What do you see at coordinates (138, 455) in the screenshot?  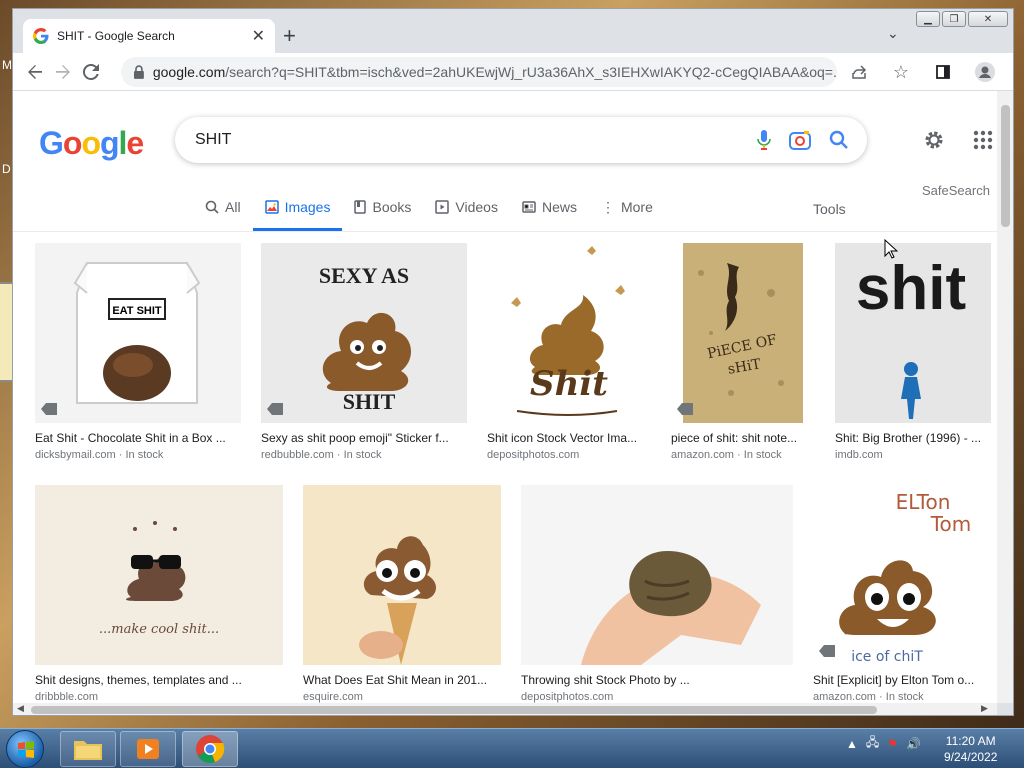 I see `result-source: dicksbymail.com · In stock` at bounding box center [138, 455].